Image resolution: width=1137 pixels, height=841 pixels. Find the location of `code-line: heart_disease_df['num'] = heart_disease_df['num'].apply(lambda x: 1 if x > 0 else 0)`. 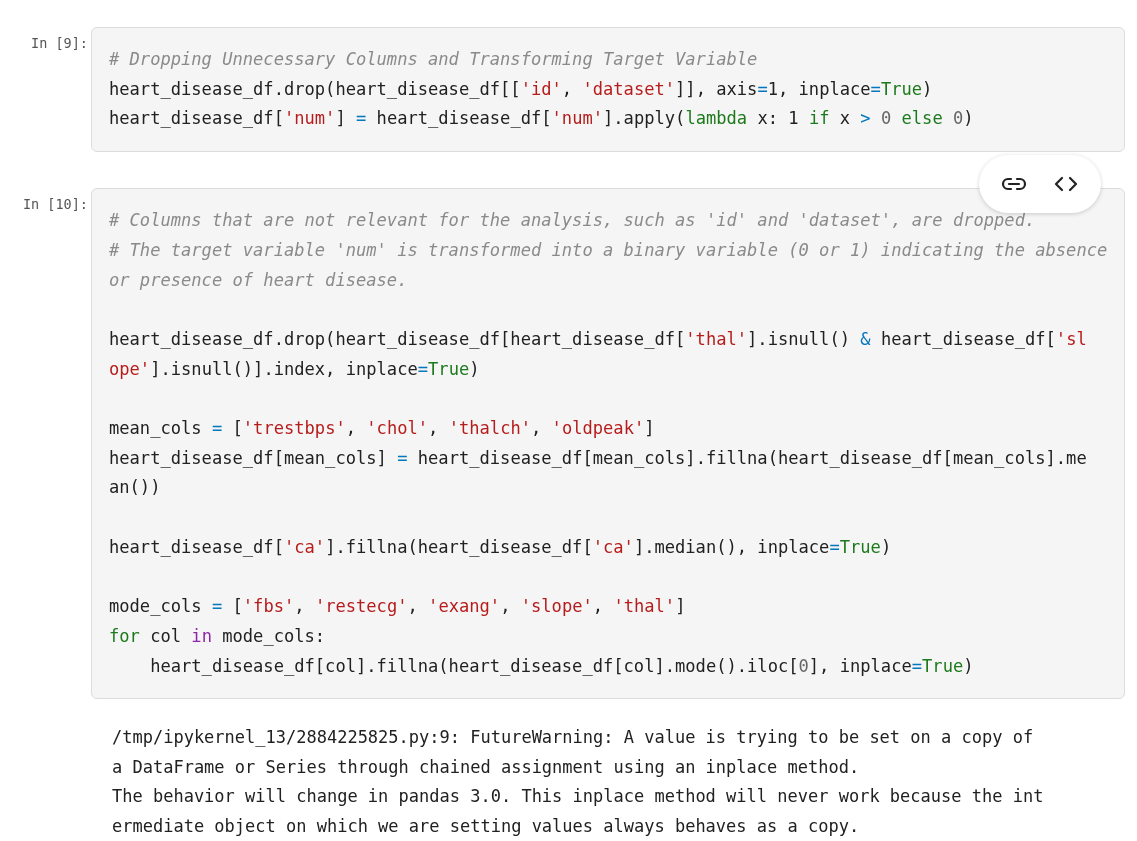

code-line: heart_disease_df['num'] = heart_disease_df['num'].apply(lambda x: 1 if x > 0 else 0) is located at coordinates (541, 119).